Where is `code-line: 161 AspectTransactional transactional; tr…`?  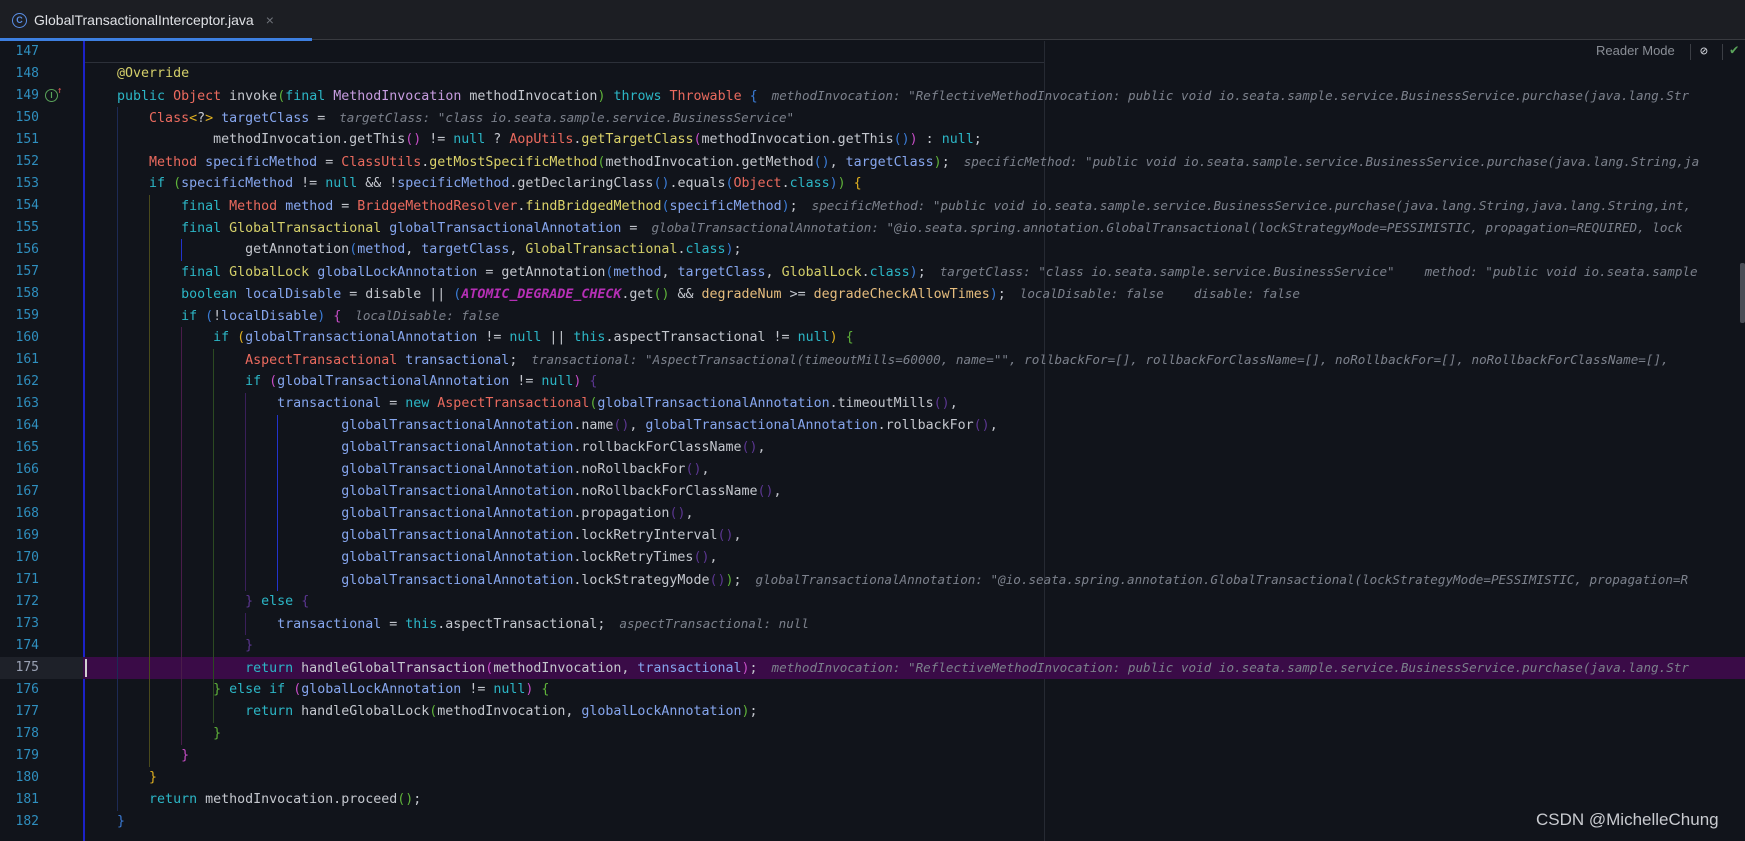 code-line: 161 AspectTransactional transactional; tr… is located at coordinates (872, 360).